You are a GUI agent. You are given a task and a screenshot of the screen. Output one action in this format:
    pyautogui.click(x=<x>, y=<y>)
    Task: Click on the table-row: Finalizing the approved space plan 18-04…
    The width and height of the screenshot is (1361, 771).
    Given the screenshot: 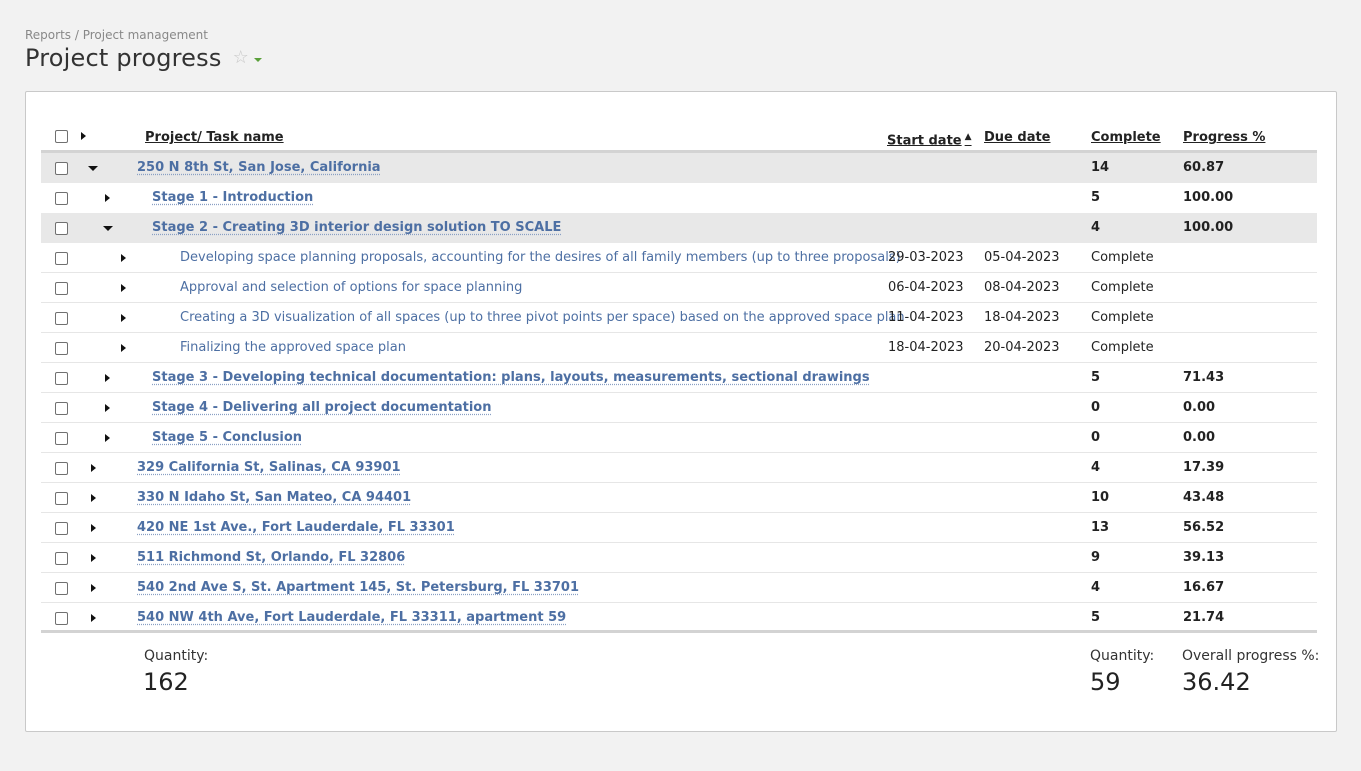 What is the action you would take?
    pyautogui.click(x=679, y=348)
    